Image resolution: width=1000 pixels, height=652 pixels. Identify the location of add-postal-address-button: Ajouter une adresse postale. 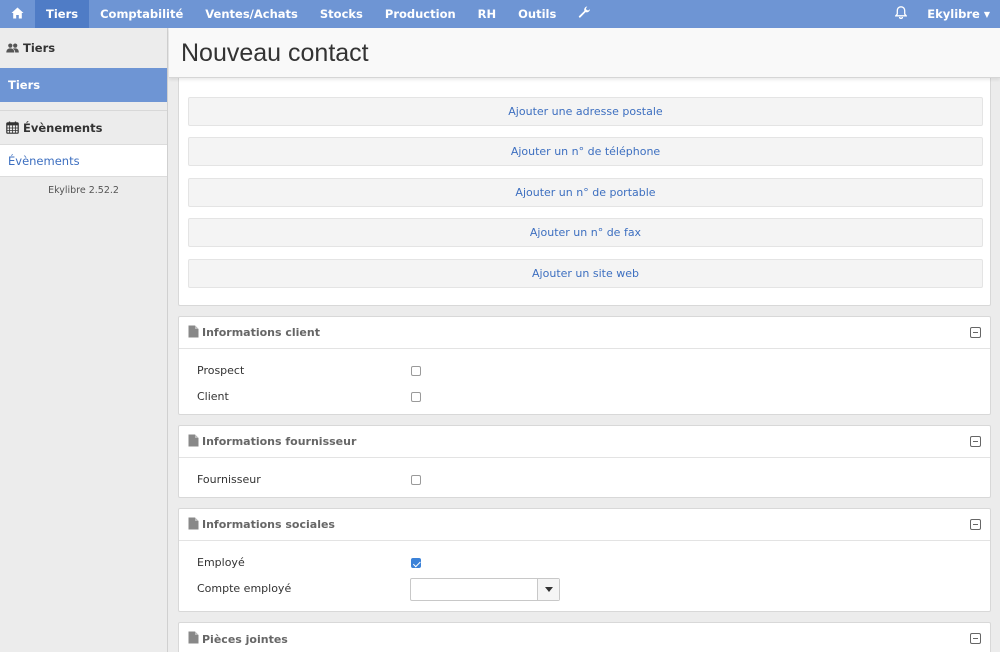
(585, 111).